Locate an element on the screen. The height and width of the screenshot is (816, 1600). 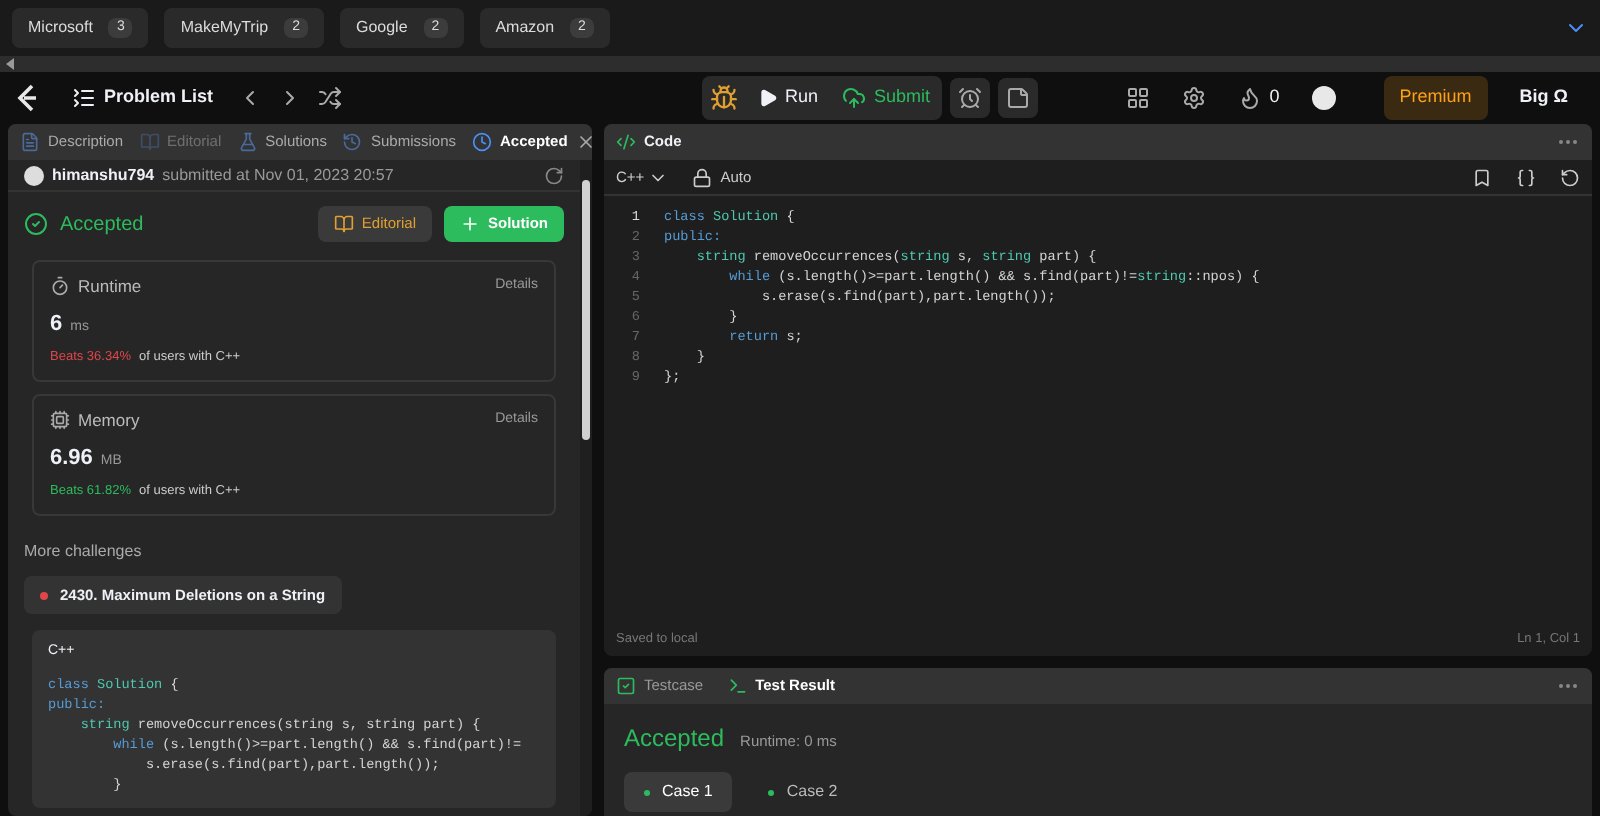
run-button: Run is located at coordinates (788, 98).